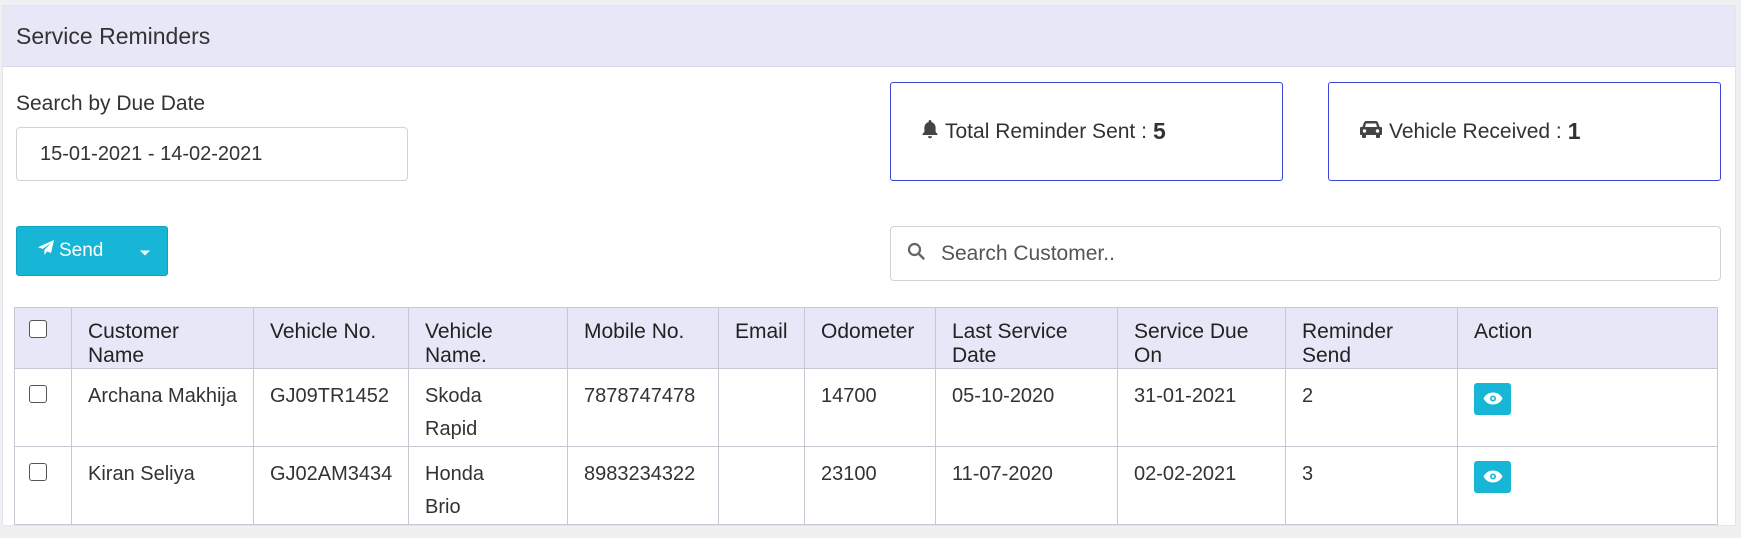 This screenshot has height=538, width=1741. What do you see at coordinates (488, 407) in the screenshot?
I see `vehicle-name: Skoda Rapid` at bounding box center [488, 407].